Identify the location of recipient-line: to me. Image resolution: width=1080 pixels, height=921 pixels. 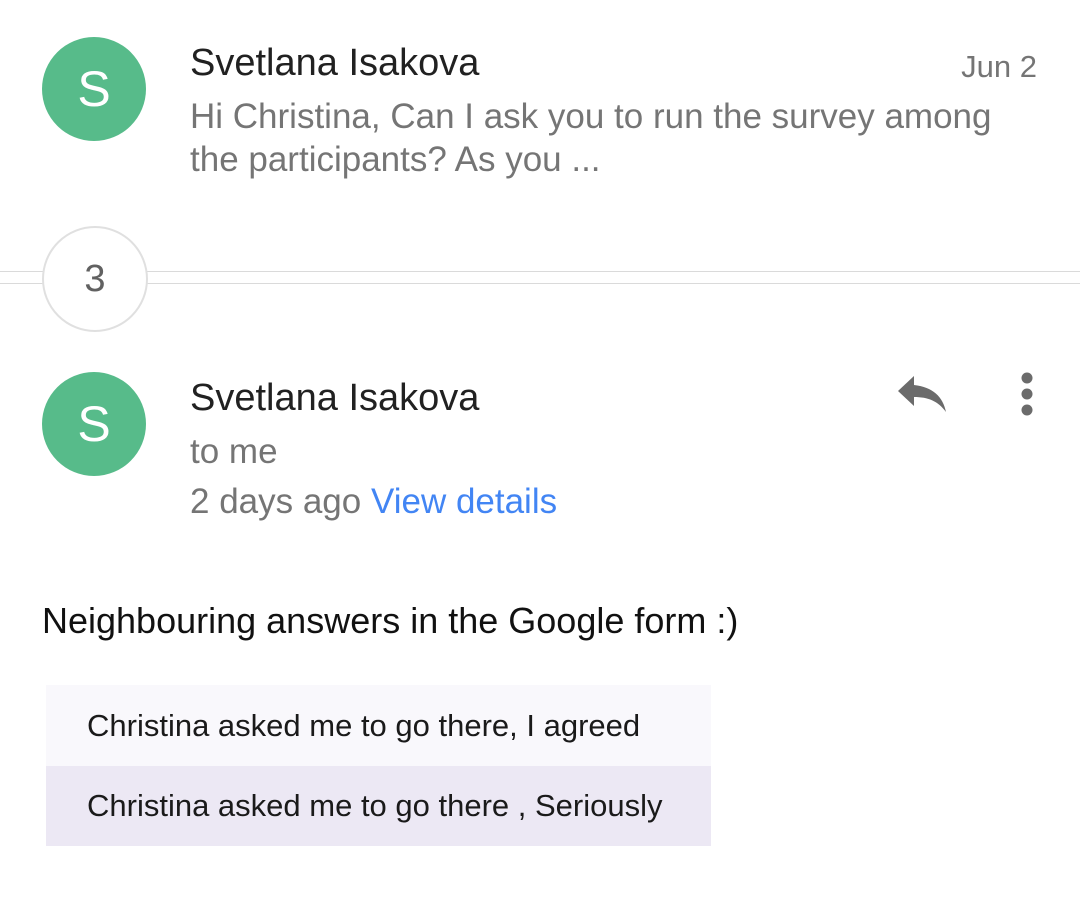
(234, 451).